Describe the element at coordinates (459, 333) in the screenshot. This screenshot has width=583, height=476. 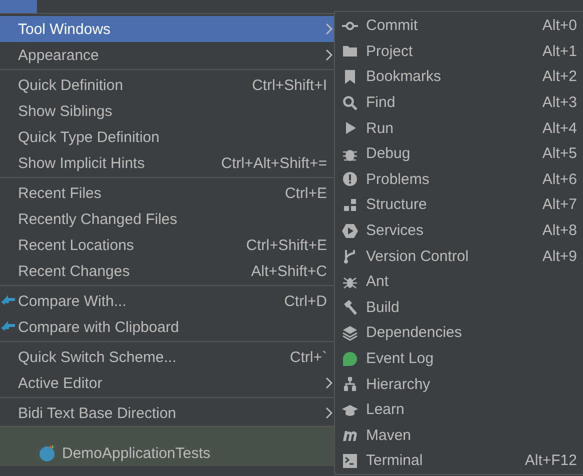
I see `menu-item: Dependencies` at that location.